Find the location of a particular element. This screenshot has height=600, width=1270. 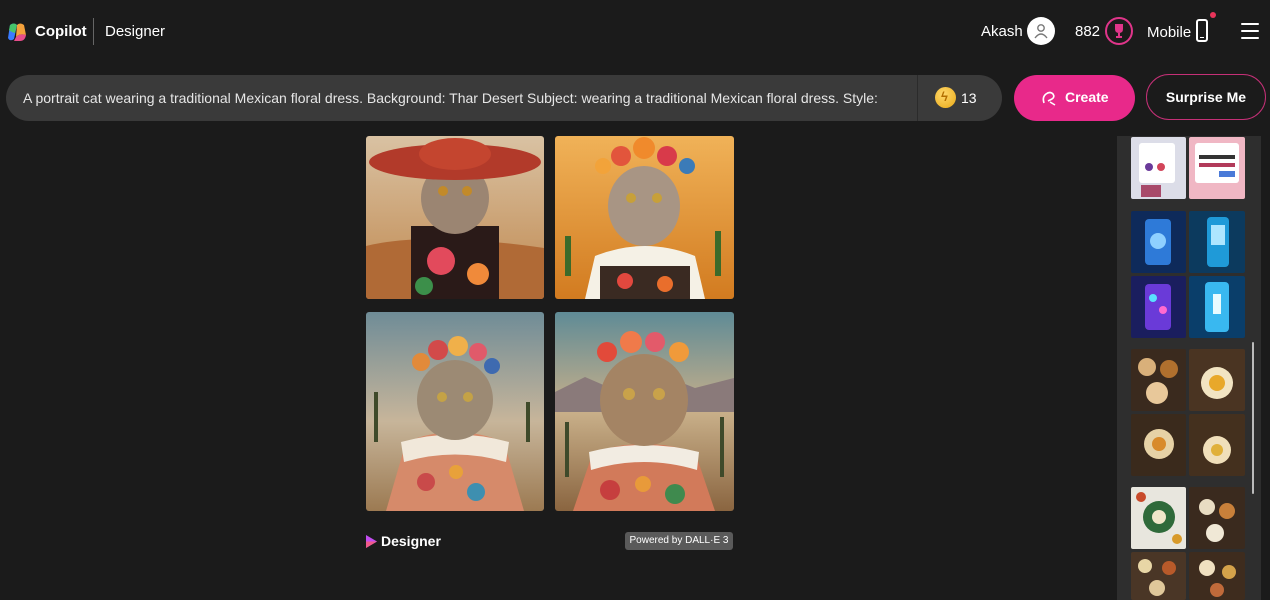

create-button-label: Create is located at coordinates (1087, 97).